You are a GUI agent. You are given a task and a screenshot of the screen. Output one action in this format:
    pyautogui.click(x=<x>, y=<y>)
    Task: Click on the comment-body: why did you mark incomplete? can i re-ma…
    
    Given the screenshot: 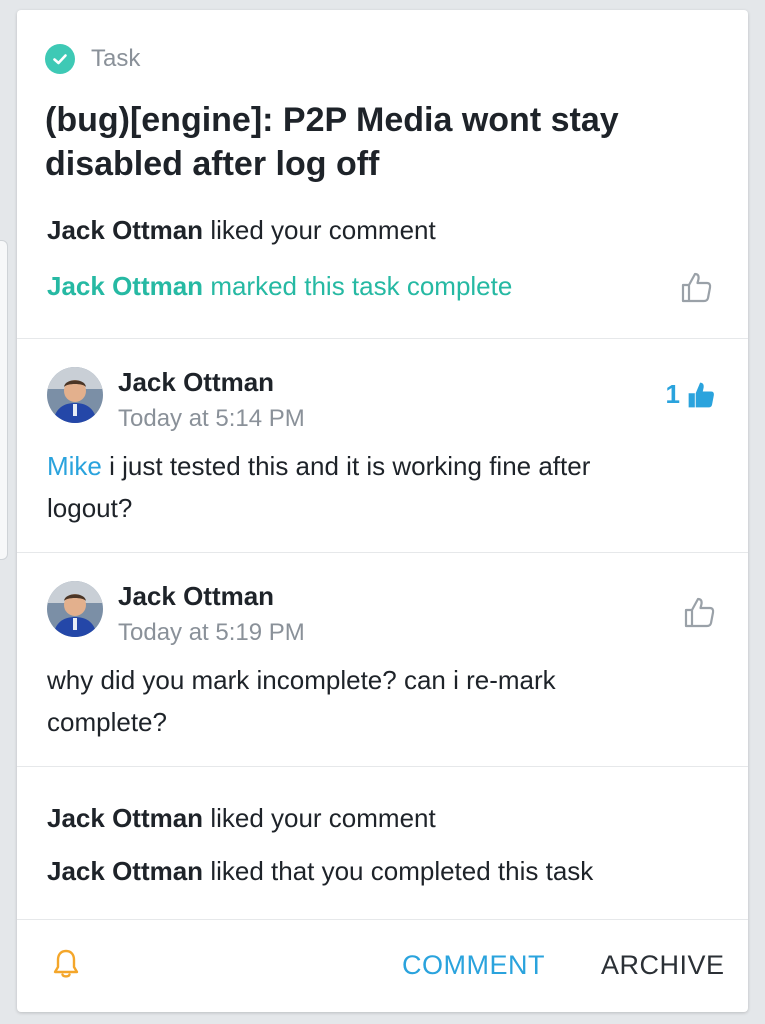 What is the action you would take?
    pyautogui.click(x=347, y=701)
    